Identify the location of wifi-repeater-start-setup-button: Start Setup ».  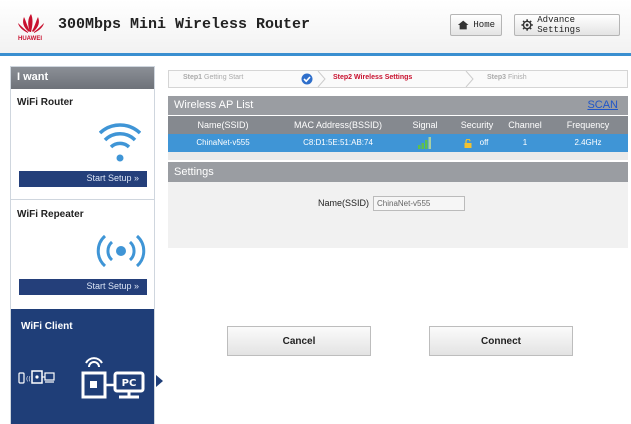
(83, 287).